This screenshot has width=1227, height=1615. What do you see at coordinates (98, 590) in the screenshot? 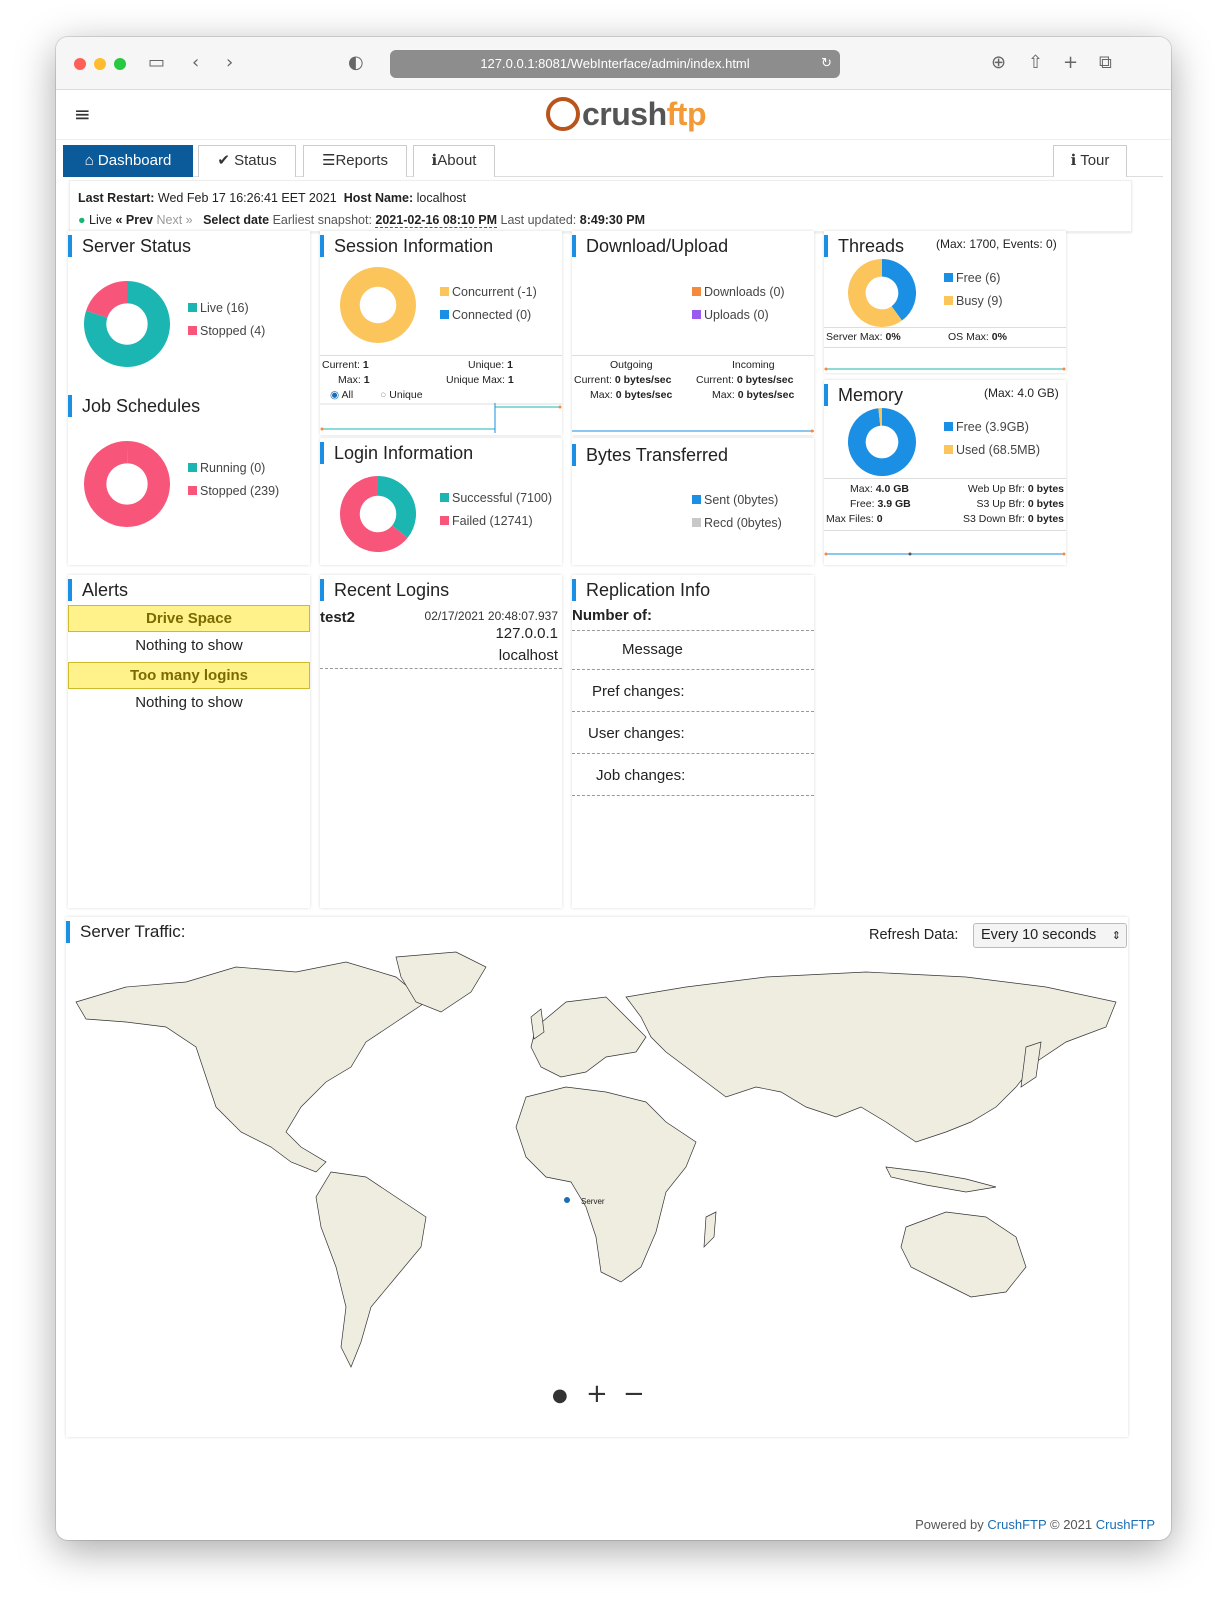
I see `panel-title: Alerts` at bounding box center [98, 590].